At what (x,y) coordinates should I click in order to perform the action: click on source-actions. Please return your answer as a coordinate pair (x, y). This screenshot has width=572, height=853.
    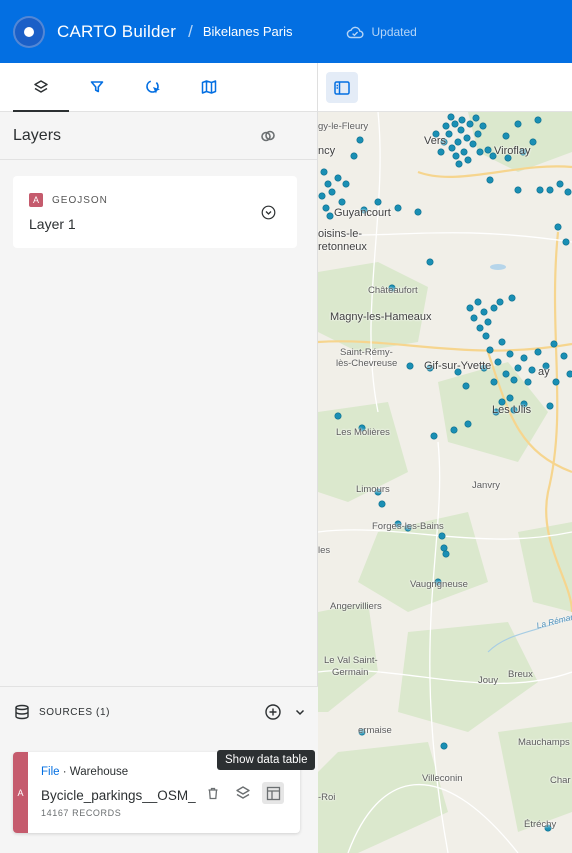
    Looking at the image, I should click on (243, 793).